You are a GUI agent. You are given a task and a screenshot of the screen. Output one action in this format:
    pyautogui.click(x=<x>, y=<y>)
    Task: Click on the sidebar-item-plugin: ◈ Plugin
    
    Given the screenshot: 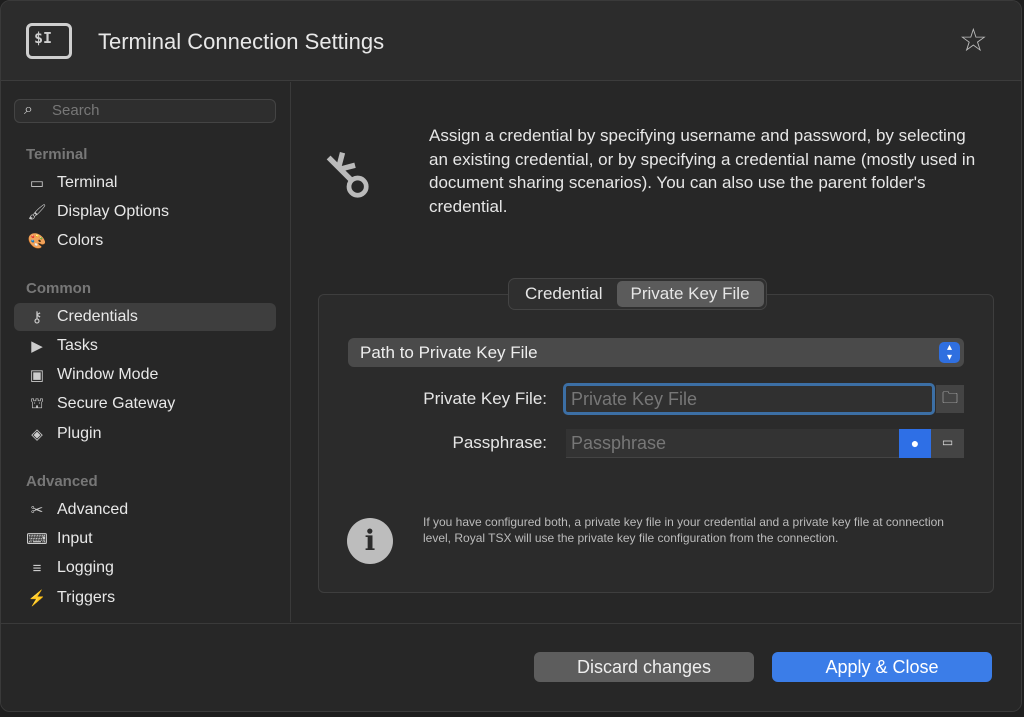 What is the action you would take?
    pyautogui.click(x=145, y=434)
    